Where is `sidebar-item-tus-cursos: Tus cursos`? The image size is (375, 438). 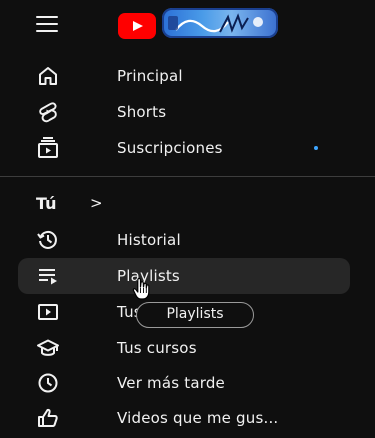 sidebar-item-tus-cursos: Tus cursos is located at coordinates (184, 348).